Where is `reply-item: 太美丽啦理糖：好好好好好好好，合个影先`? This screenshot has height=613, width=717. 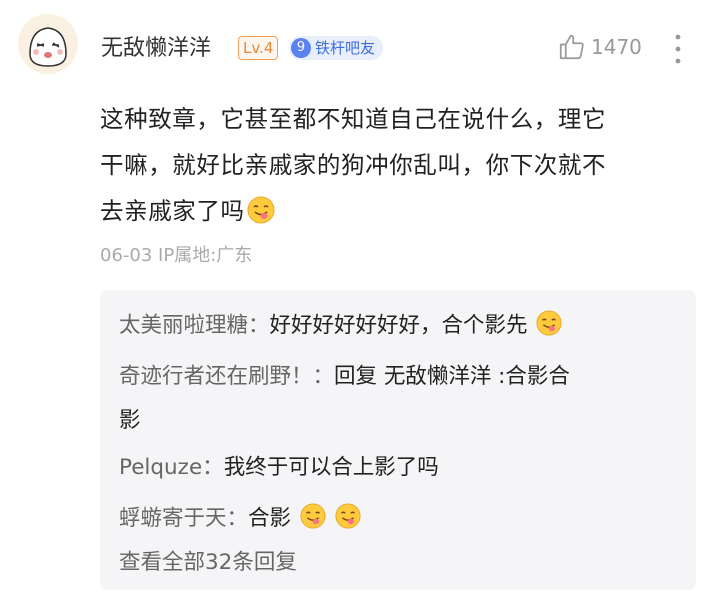
reply-item: 太美丽啦理糖：好好好好好好好，合个影先 is located at coordinates (404, 326).